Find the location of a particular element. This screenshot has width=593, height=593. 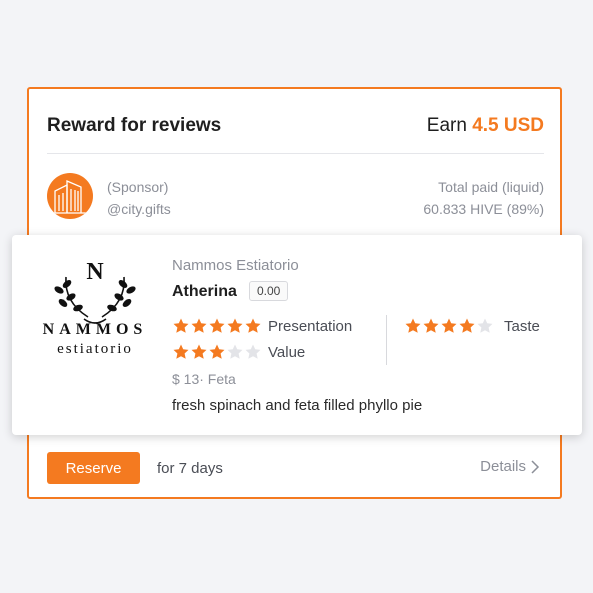

stars-value is located at coordinates (217, 352).